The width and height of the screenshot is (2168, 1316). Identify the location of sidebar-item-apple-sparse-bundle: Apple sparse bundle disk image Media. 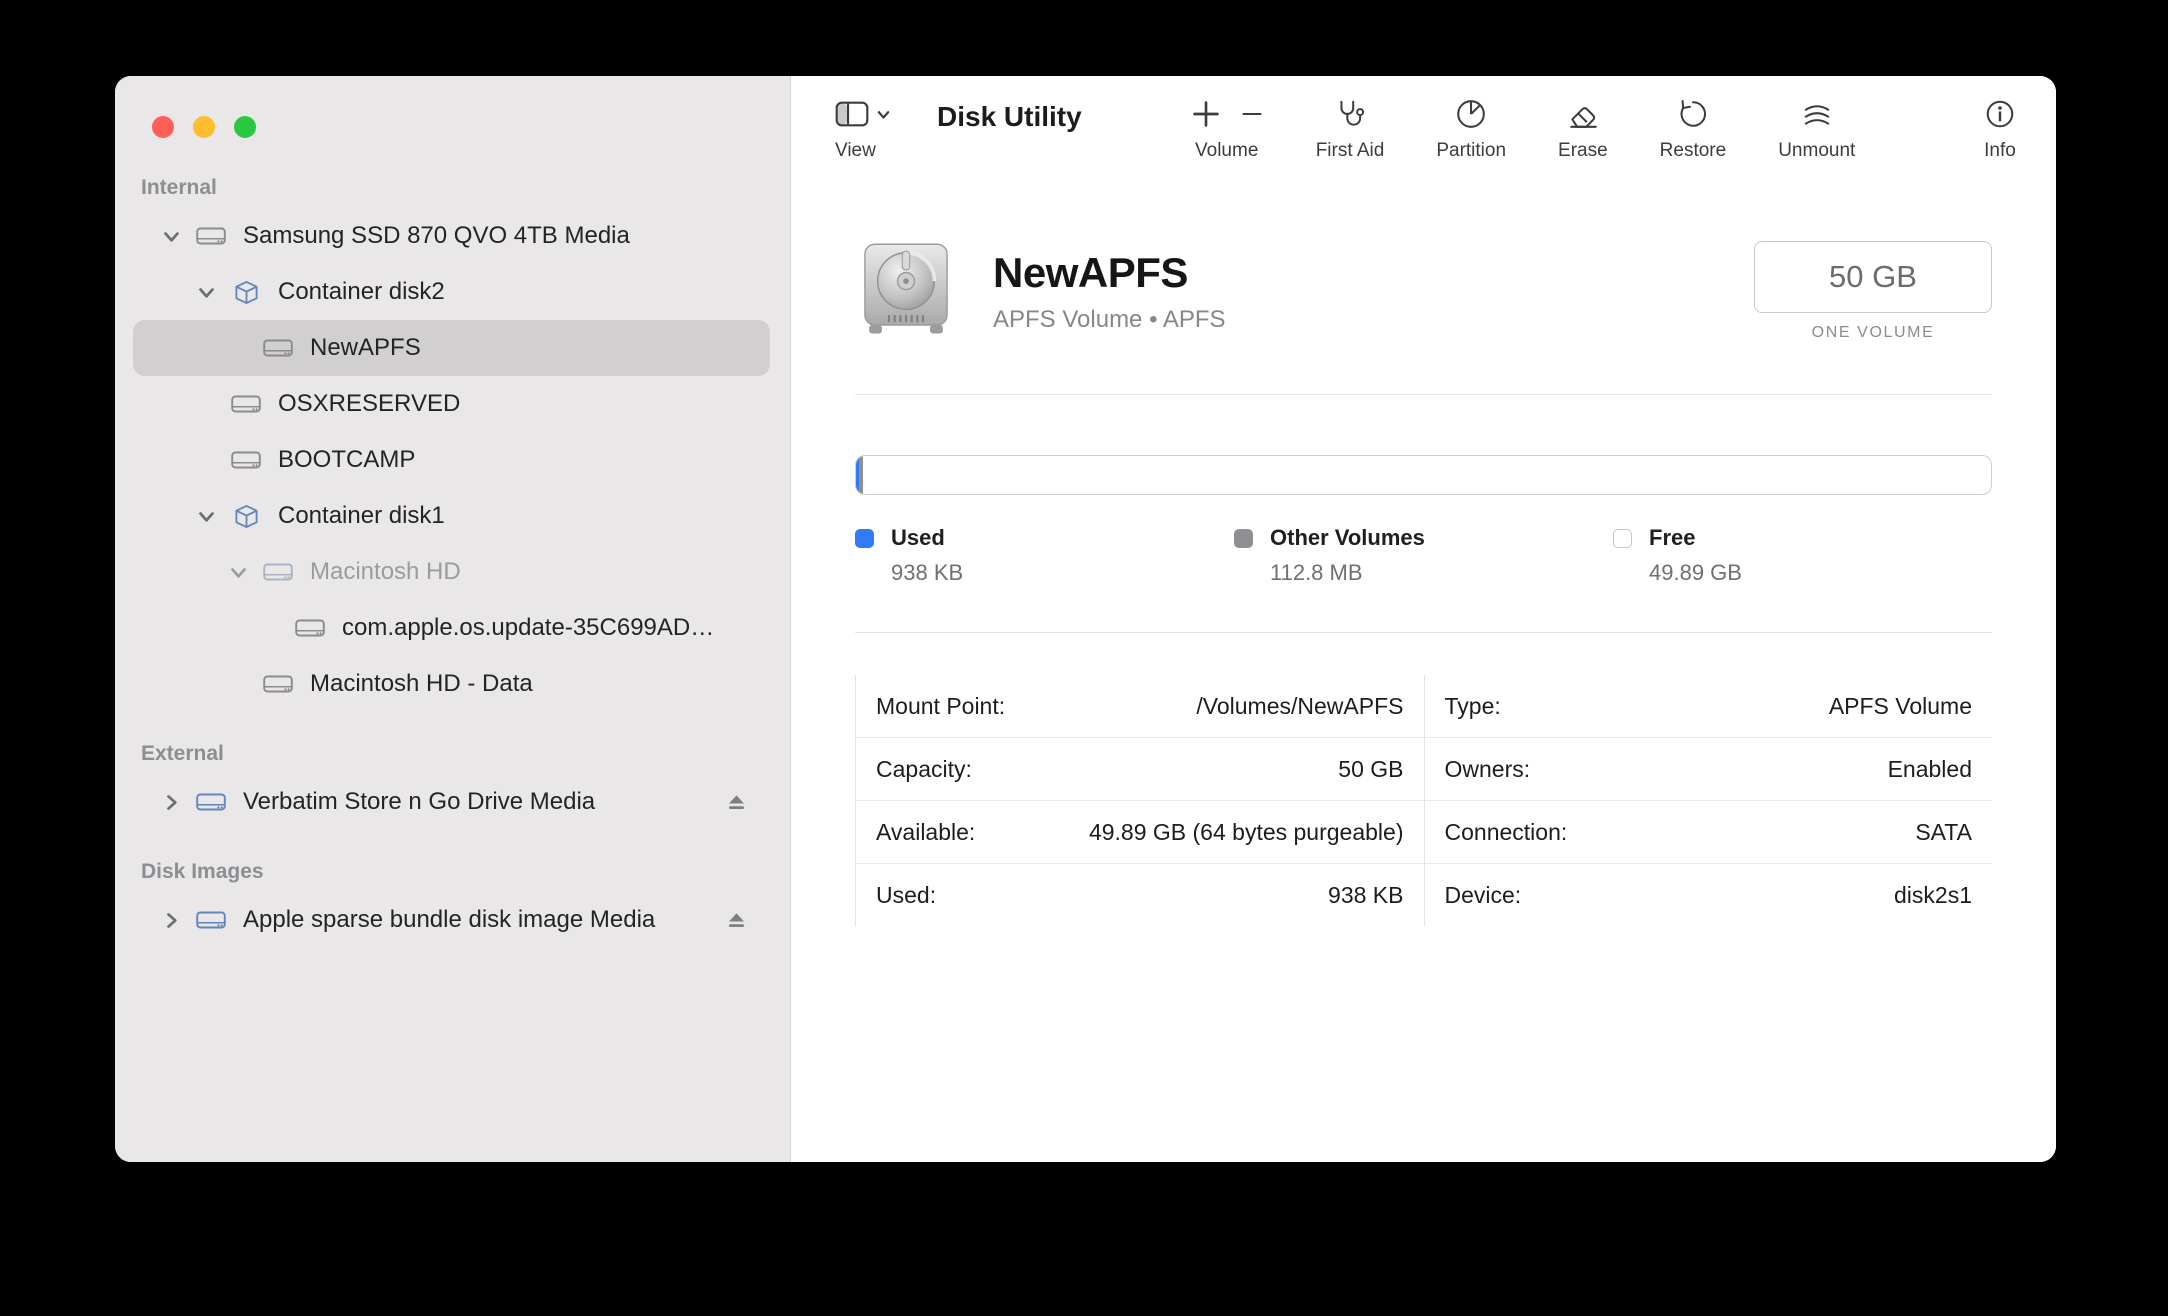
(451, 920).